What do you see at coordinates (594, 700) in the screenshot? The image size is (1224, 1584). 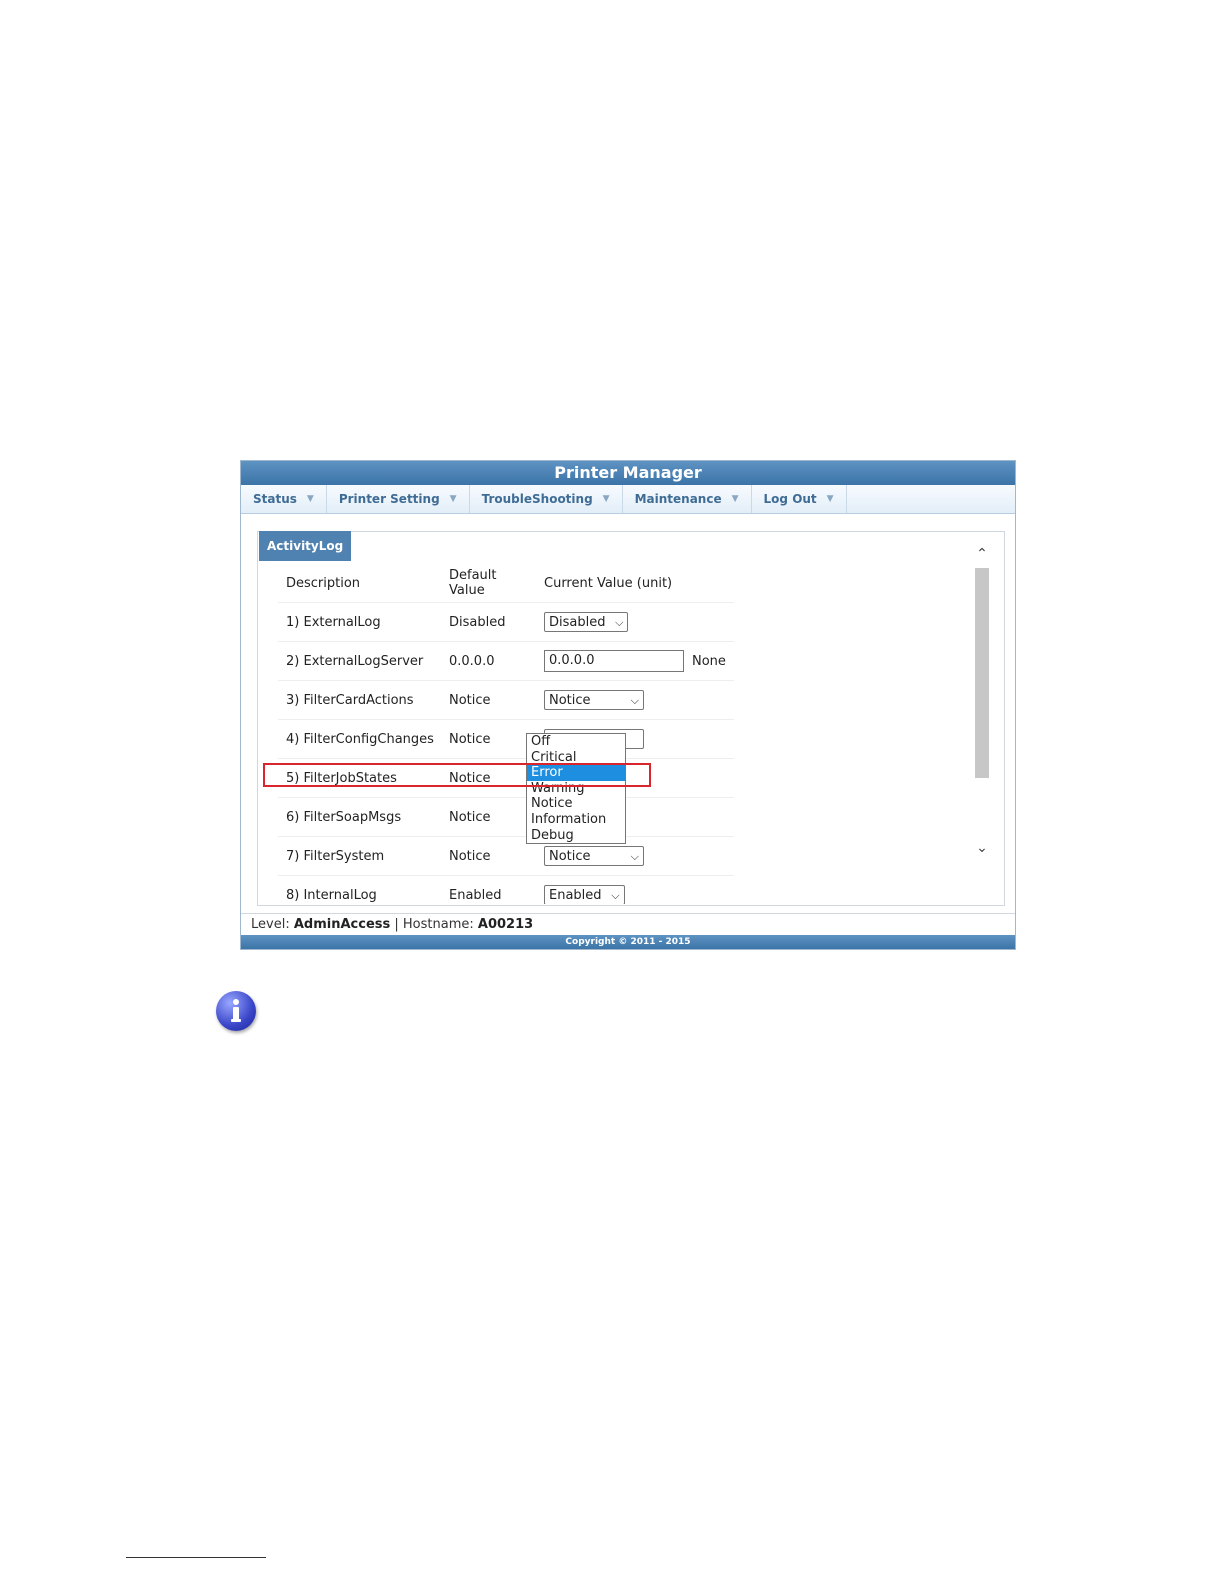 I see `filtercardactions-select: Notice ⌵` at bounding box center [594, 700].